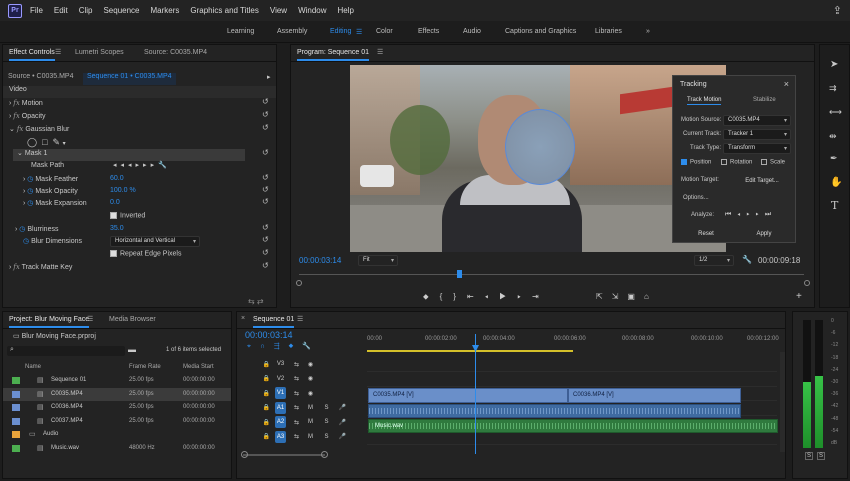  What do you see at coordinates (773, 162) in the screenshot?
I see `scale-checkbox: Scale` at bounding box center [773, 162].